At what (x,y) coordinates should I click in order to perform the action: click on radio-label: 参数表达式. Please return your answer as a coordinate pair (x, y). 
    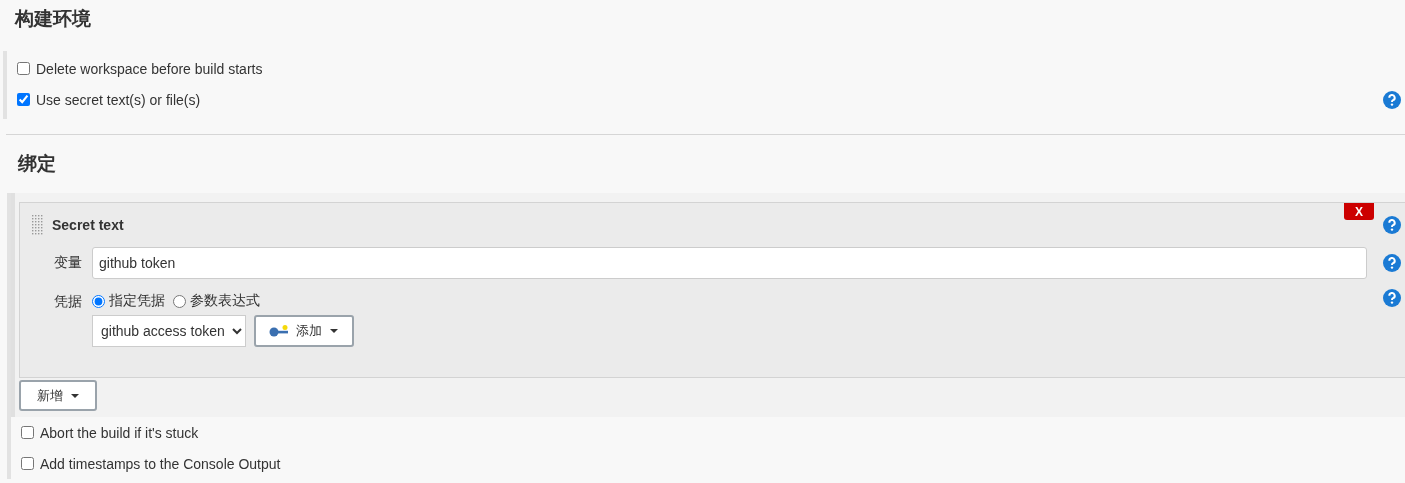
    Looking at the image, I should click on (225, 301).